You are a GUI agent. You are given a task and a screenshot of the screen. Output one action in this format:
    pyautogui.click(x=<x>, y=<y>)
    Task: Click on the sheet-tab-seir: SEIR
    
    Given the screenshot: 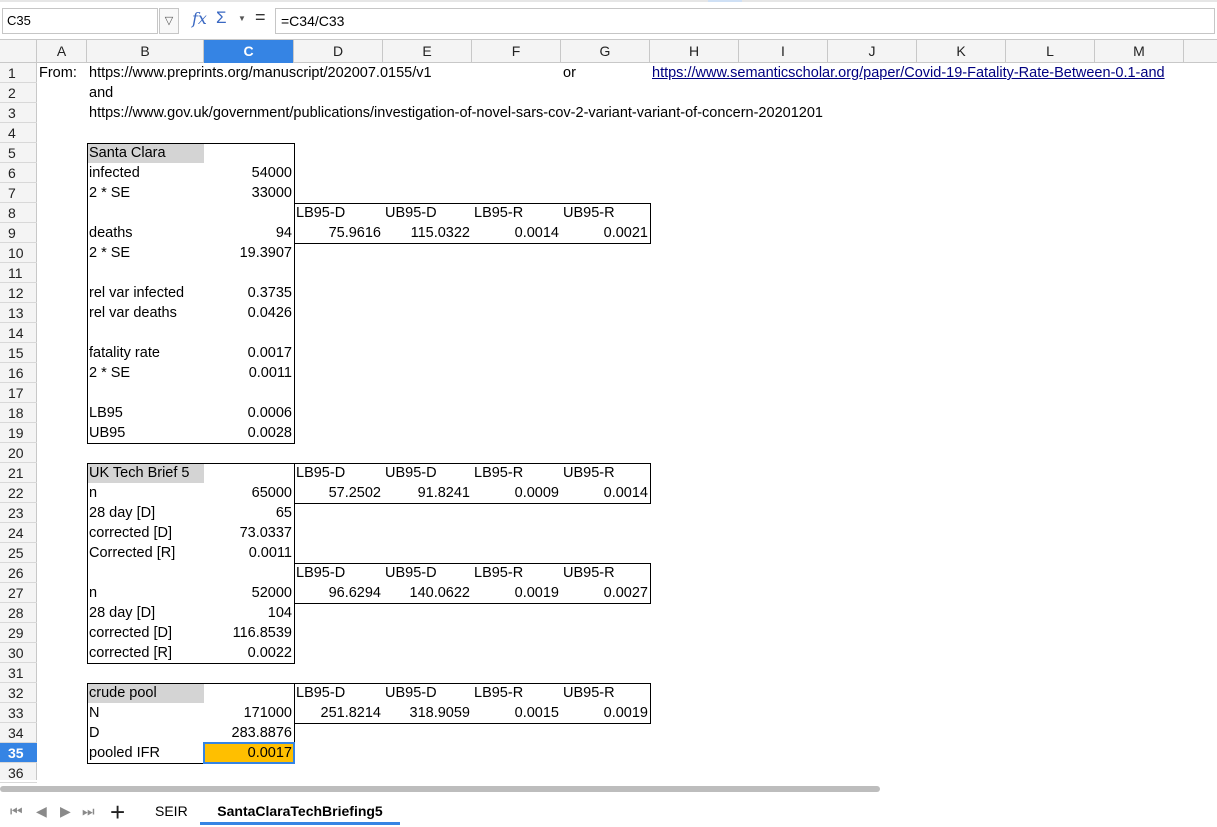 What is the action you would take?
    pyautogui.click(x=171, y=811)
    